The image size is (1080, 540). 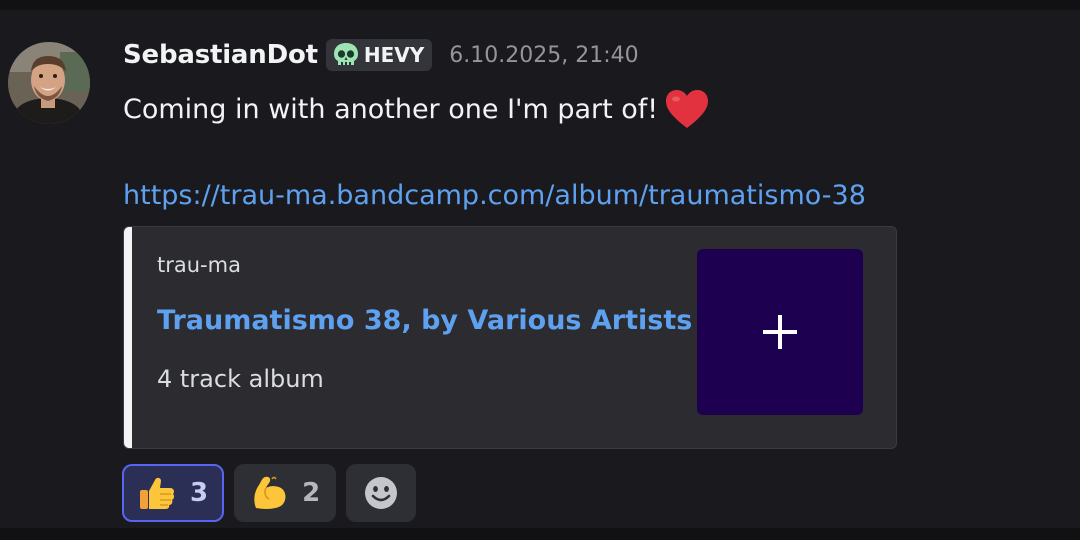 I want to click on server-tag-label: HEVY, so click(x=394, y=55).